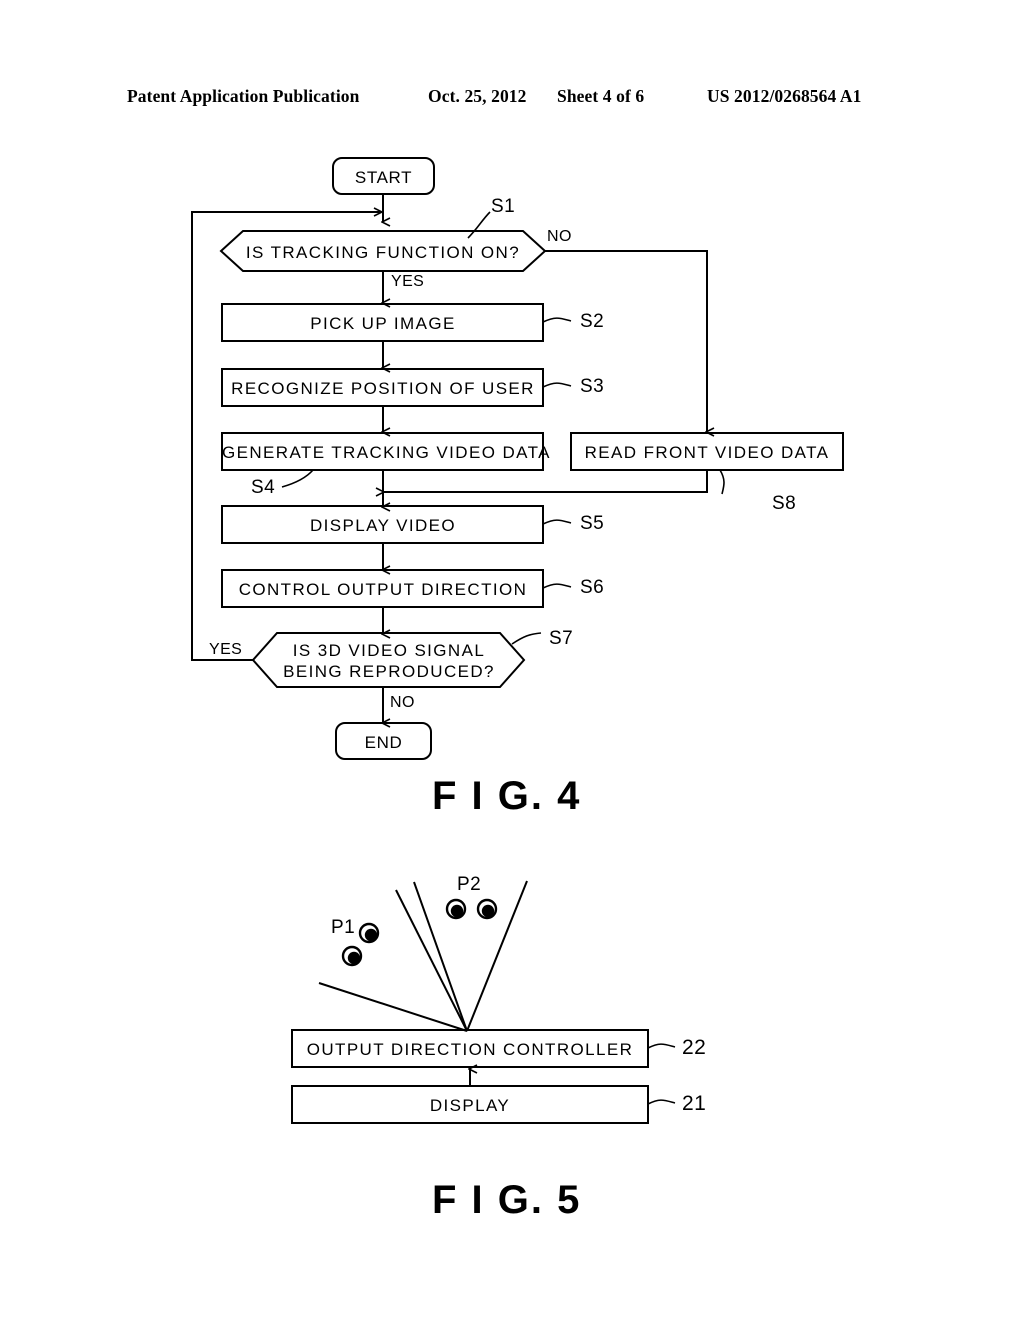 Image resolution: width=1024 pixels, height=1320 pixels. I want to click on point-label-p1: P1, so click(343, 927).